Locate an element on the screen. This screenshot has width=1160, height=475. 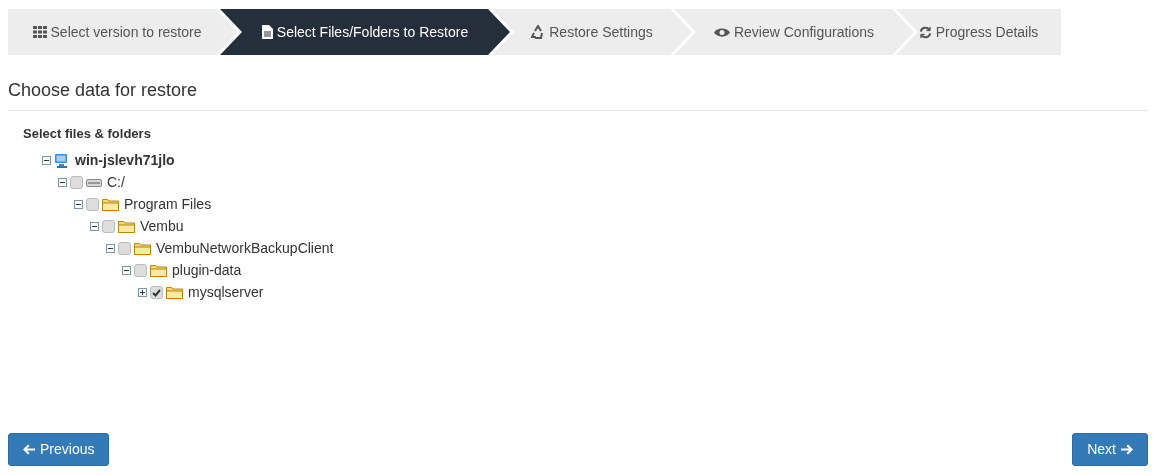
wizard-step: Select version to restore is located at coordinates (123, 32).